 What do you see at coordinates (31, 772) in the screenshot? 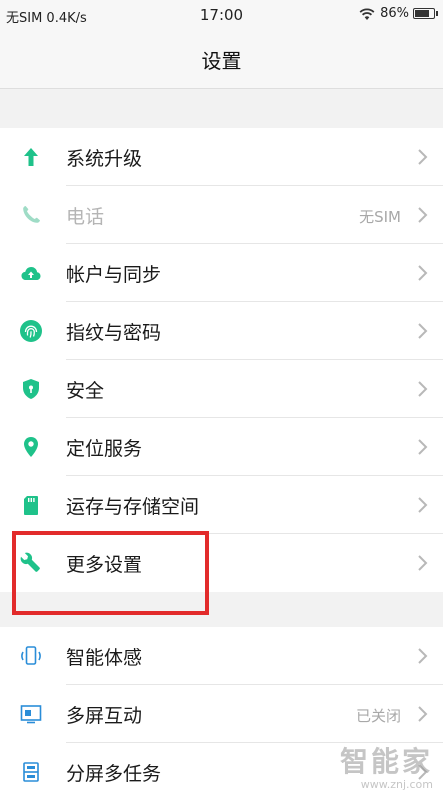
I see `split-screen-icon` at bounding box center [31, 772].